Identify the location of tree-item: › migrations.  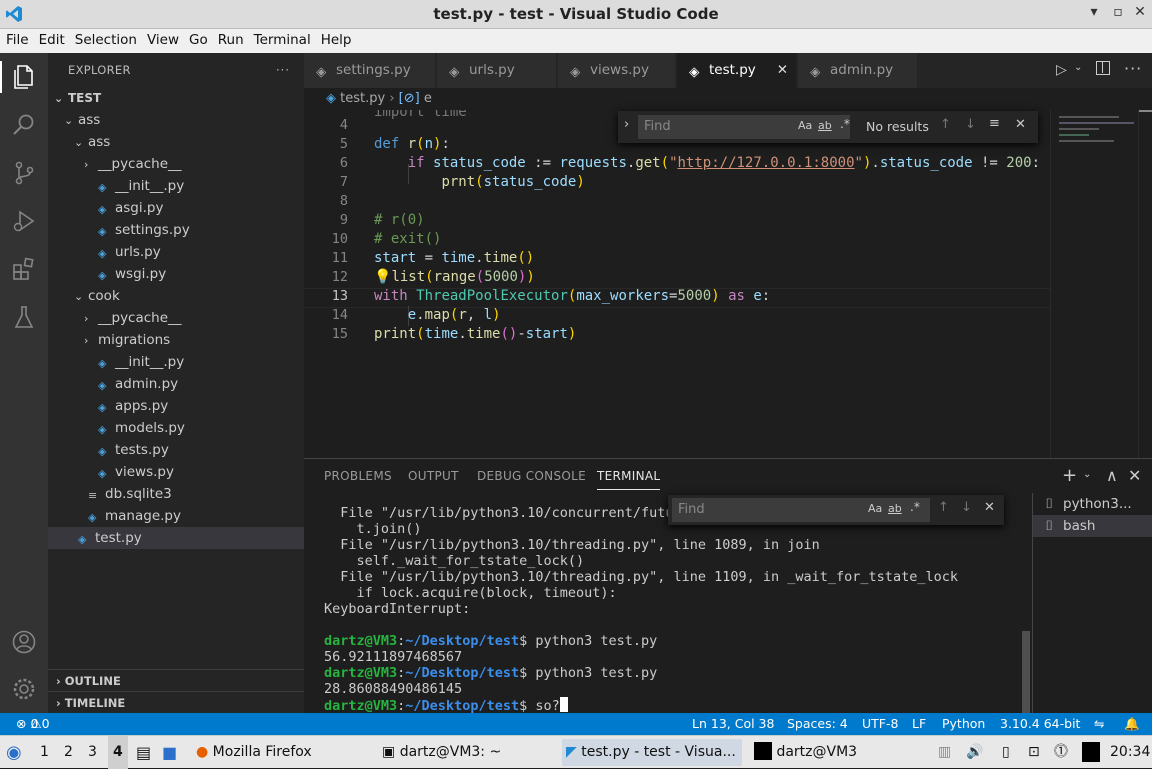
(176, 340).